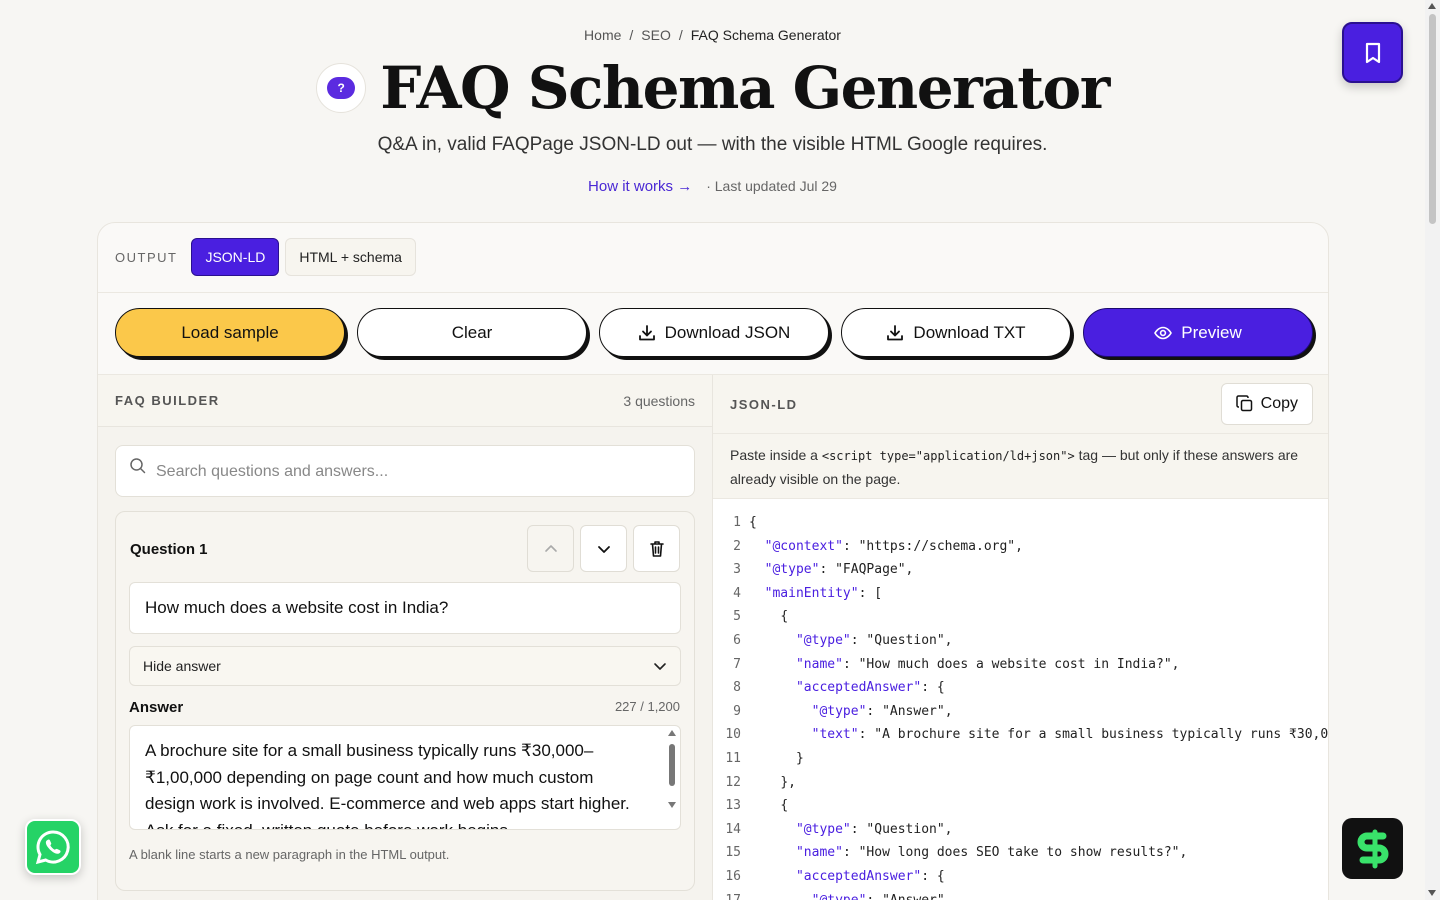 The width and height of the screenshot is (1440, 900). I want to click on code-line: 13 {, so click(1020, 806).